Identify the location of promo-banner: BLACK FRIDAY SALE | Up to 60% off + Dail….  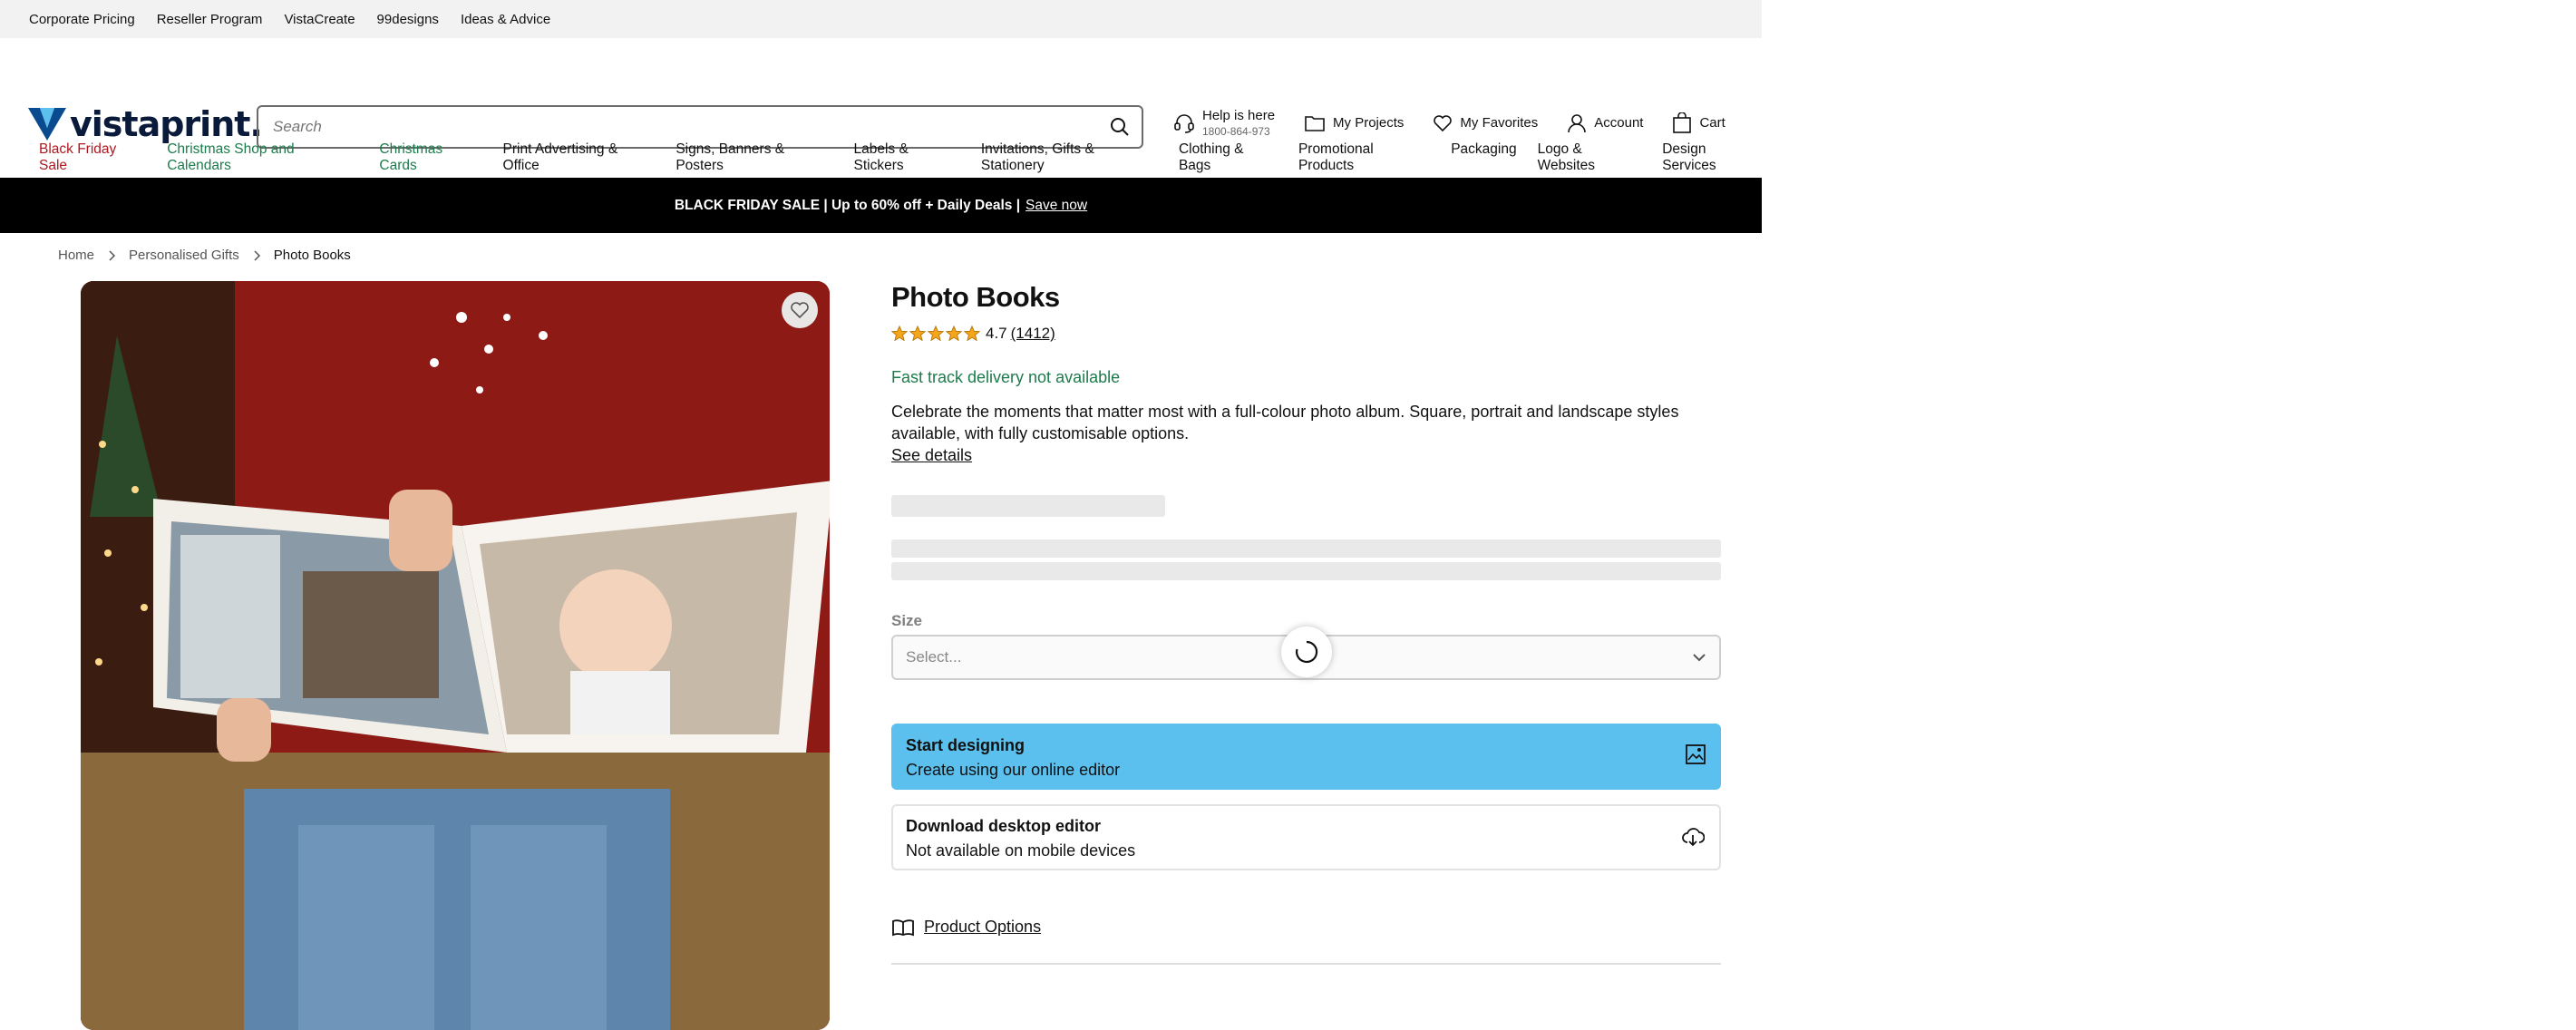
(881, 205).